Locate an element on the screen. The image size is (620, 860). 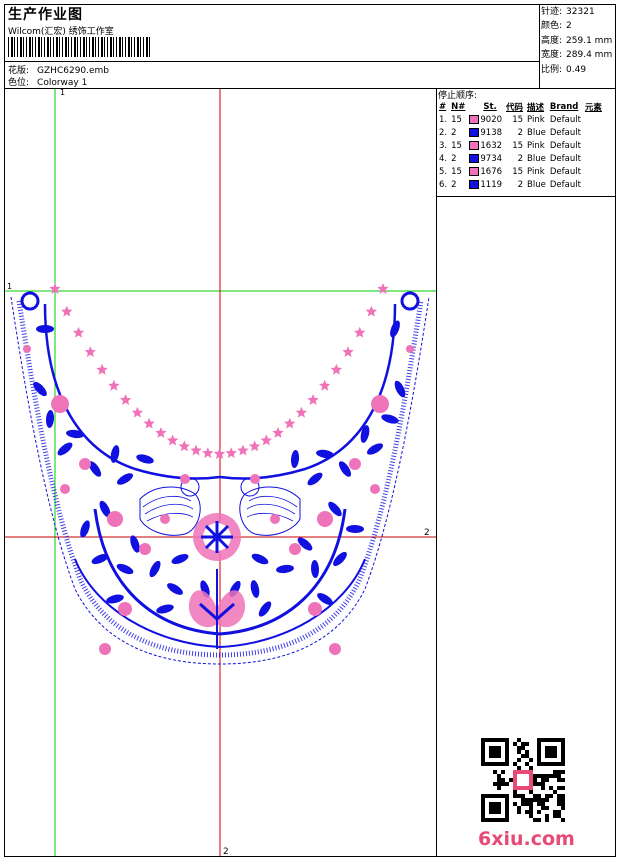
header-divider-mid is located at coordinates (271, 61).